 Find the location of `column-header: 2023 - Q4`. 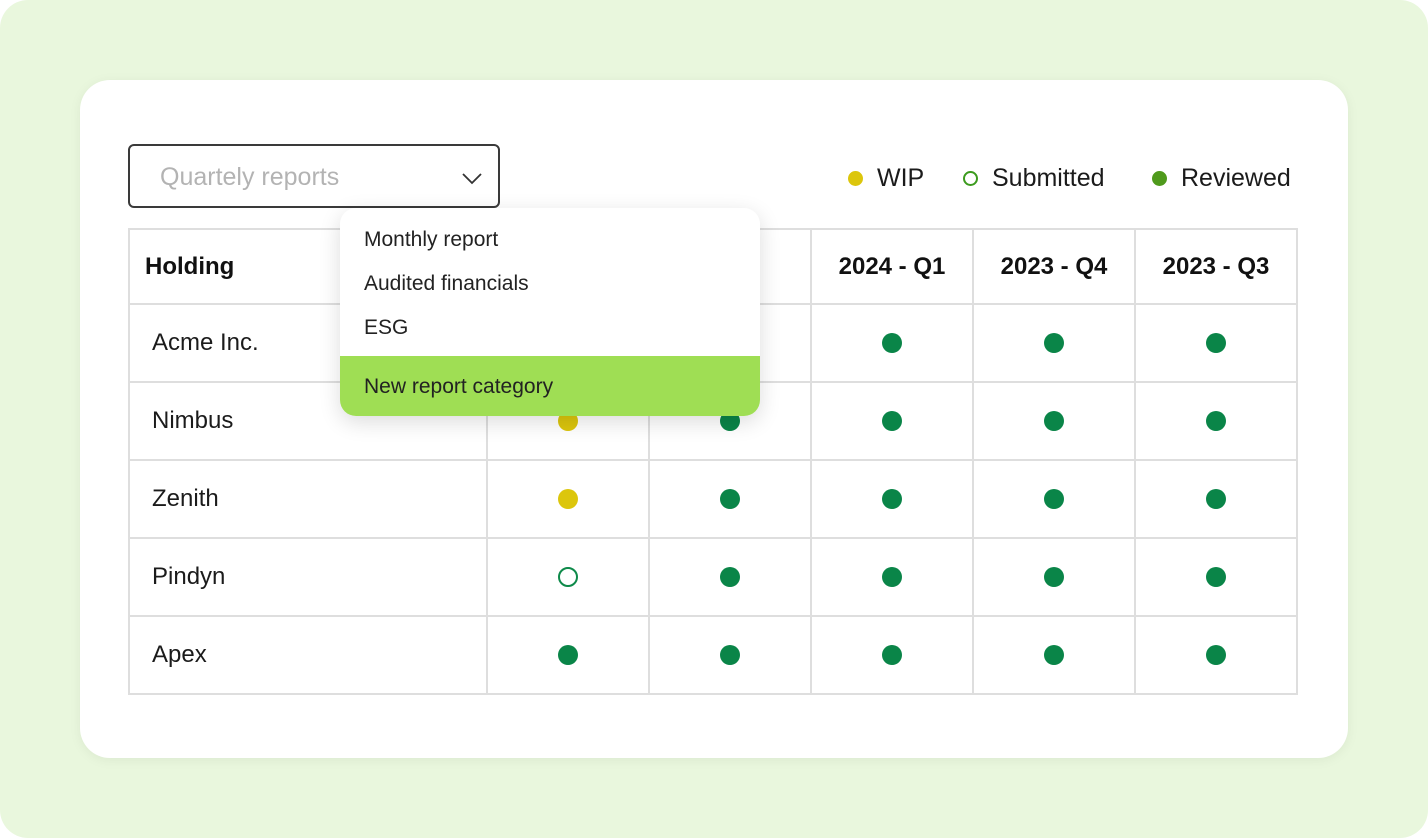

column-header: 2023 - Q4 is located at coordinates (1054, 266).